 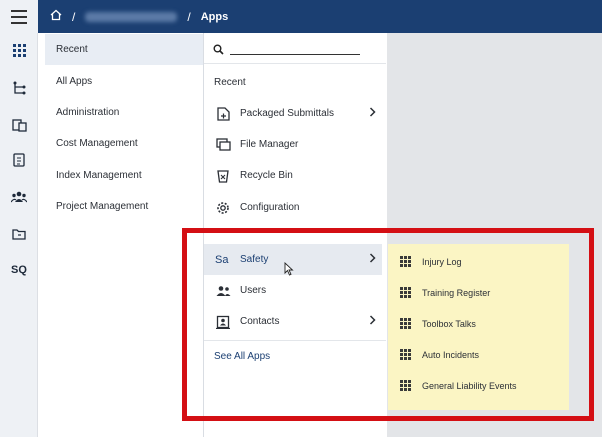 I want to click on search-icon, so click(x=218, y=51).